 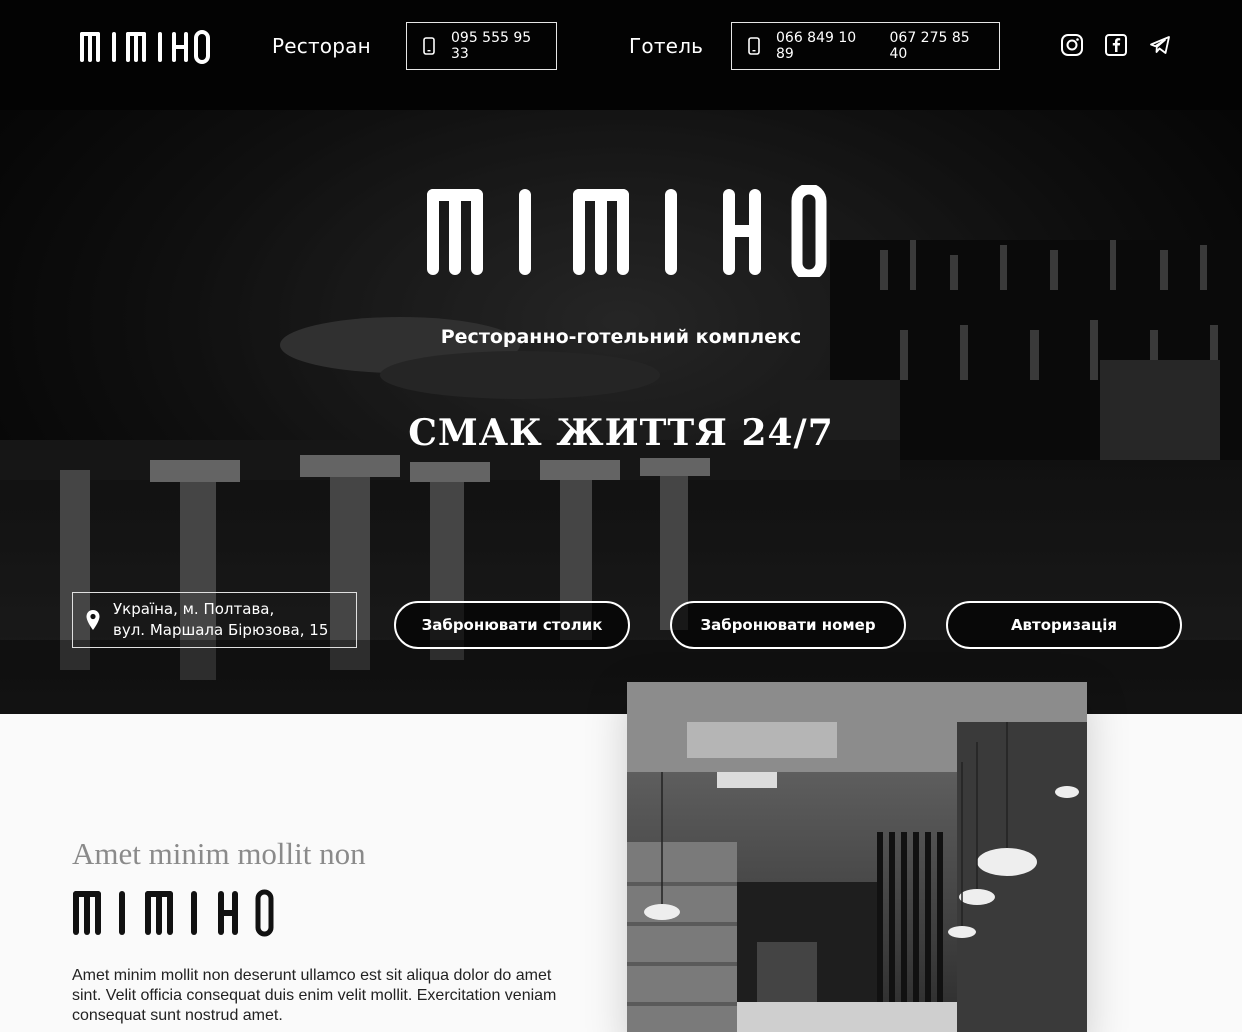 What do you see at coordinates (621, 337) in the screenshot?
I see `hero-subtitle: Ресторанно-готельний комплекс` at bounding box center [621, 337].